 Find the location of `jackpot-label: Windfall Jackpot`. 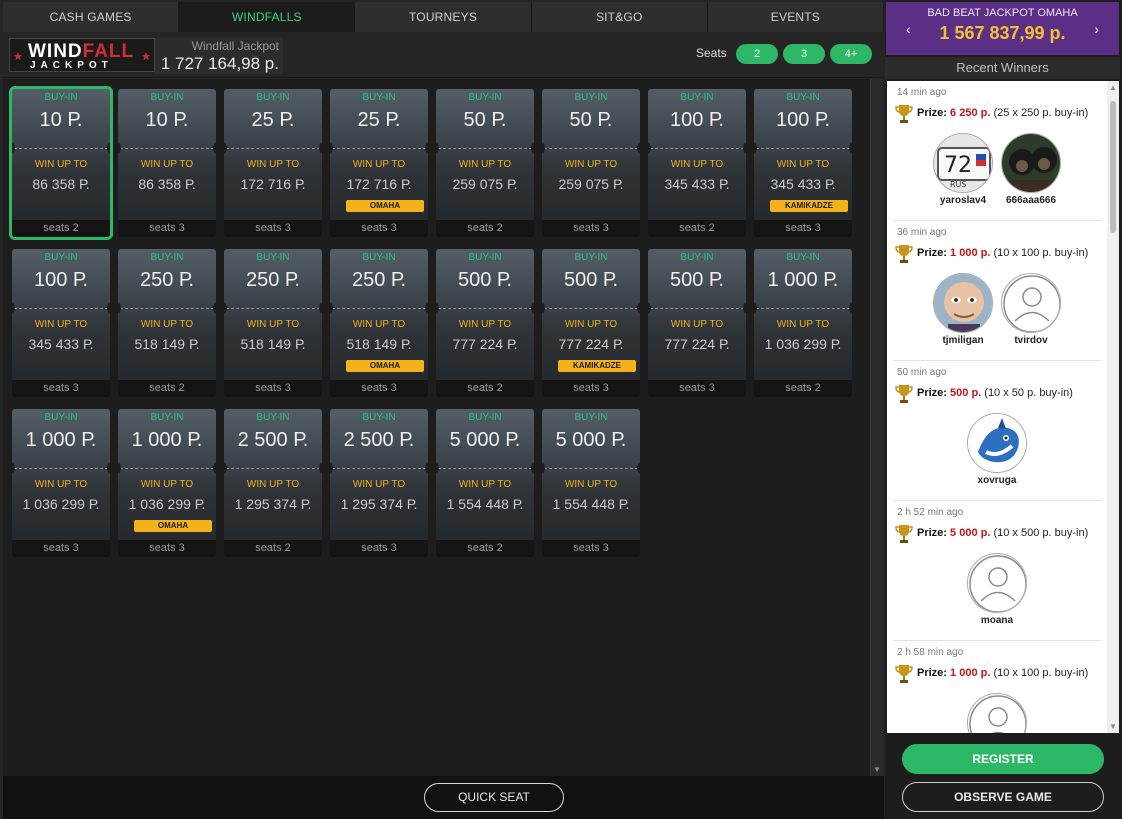

jackpot-label: Windfall Jackpot is located at coordinates (235, 46).